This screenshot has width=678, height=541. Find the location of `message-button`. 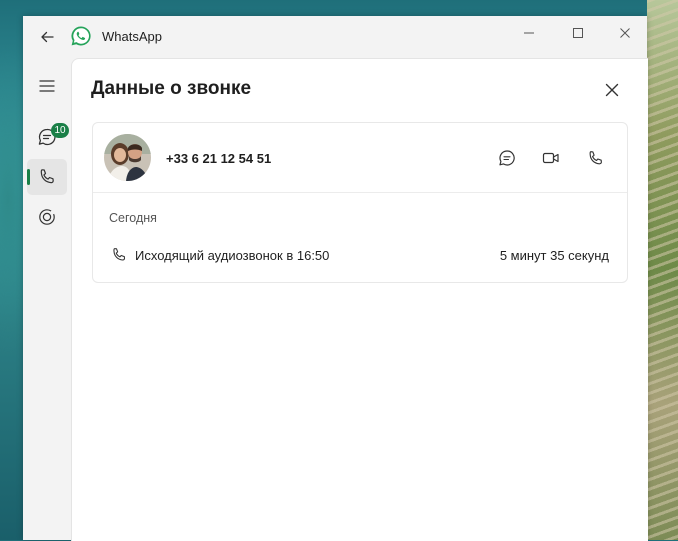

message-button is located at coordinates (507, 158).